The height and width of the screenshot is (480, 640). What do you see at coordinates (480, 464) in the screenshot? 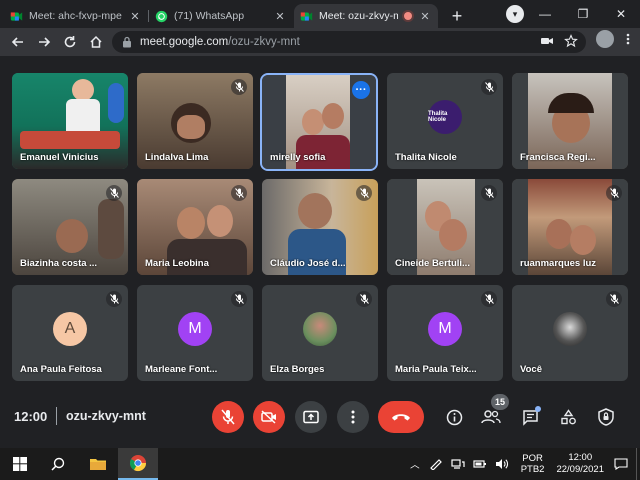
I see `battery-icon` at bounding box center [480, 464].